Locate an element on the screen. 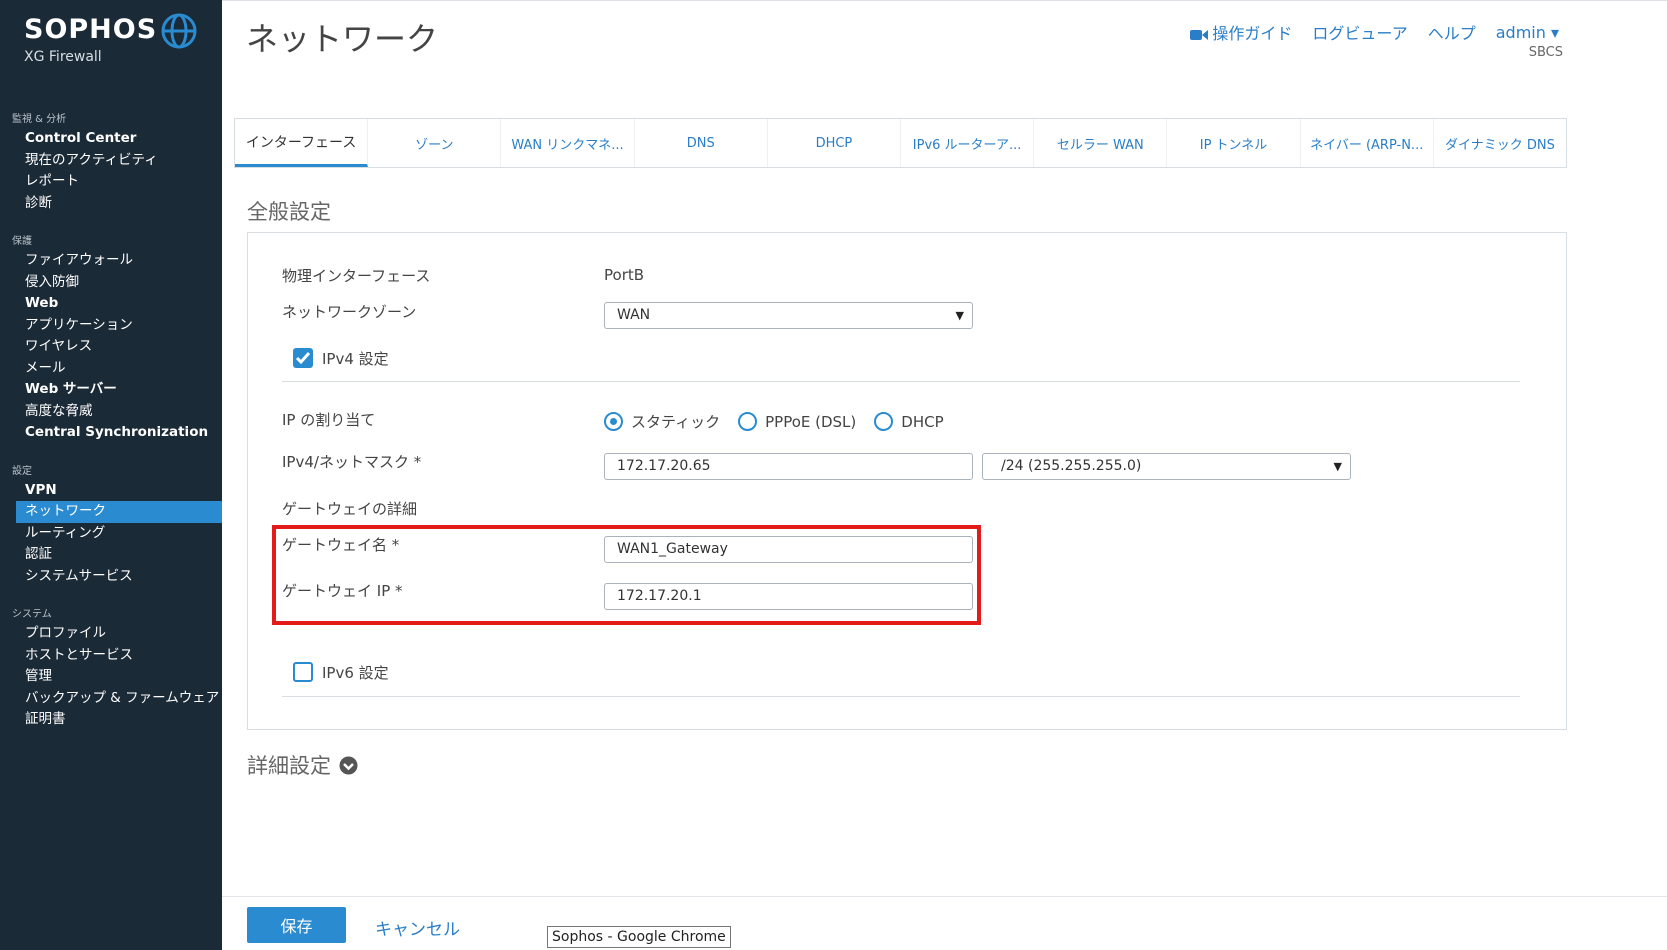 The image size is (1667, 950). sidebar-item: Central Synchronization is located at coordinates (111, 433).